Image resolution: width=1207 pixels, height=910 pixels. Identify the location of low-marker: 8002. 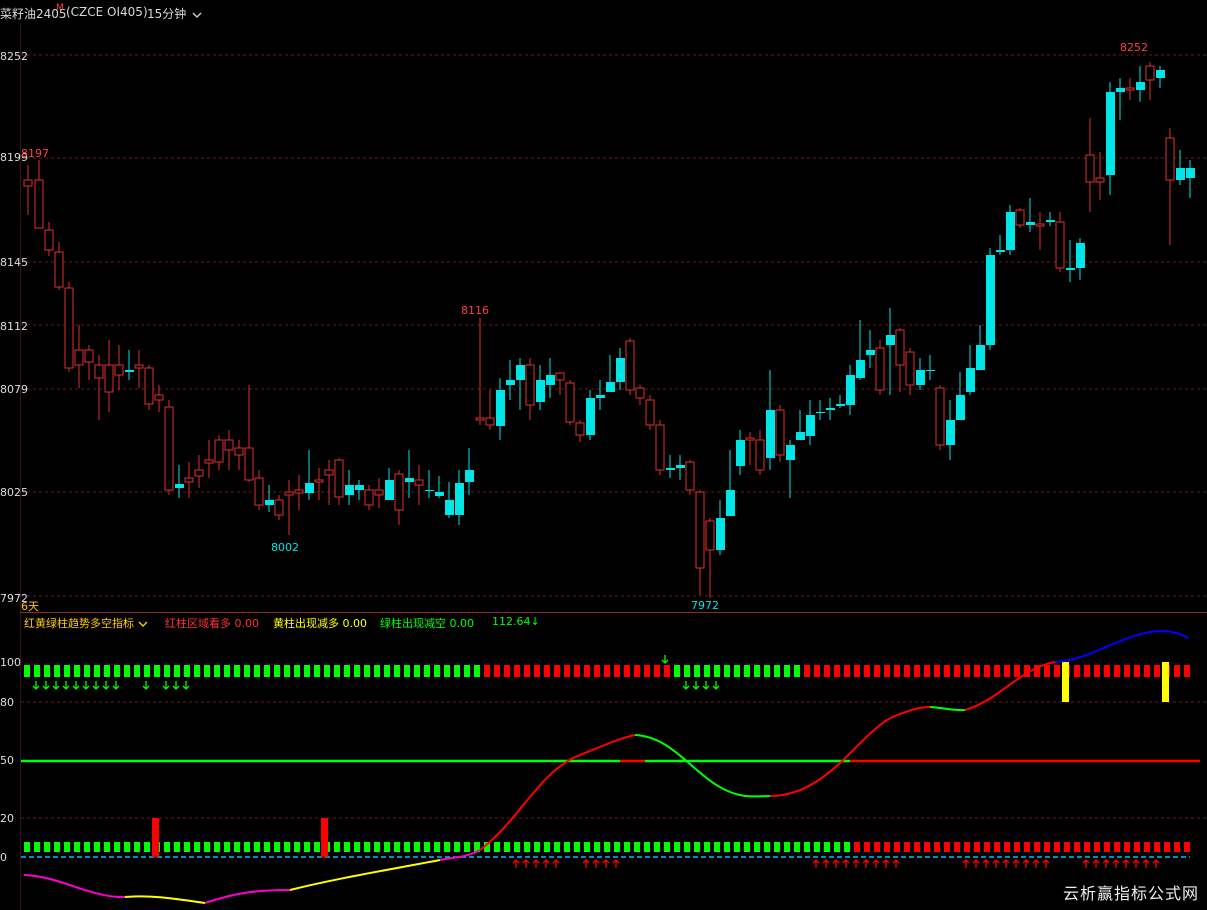
(285, 547).